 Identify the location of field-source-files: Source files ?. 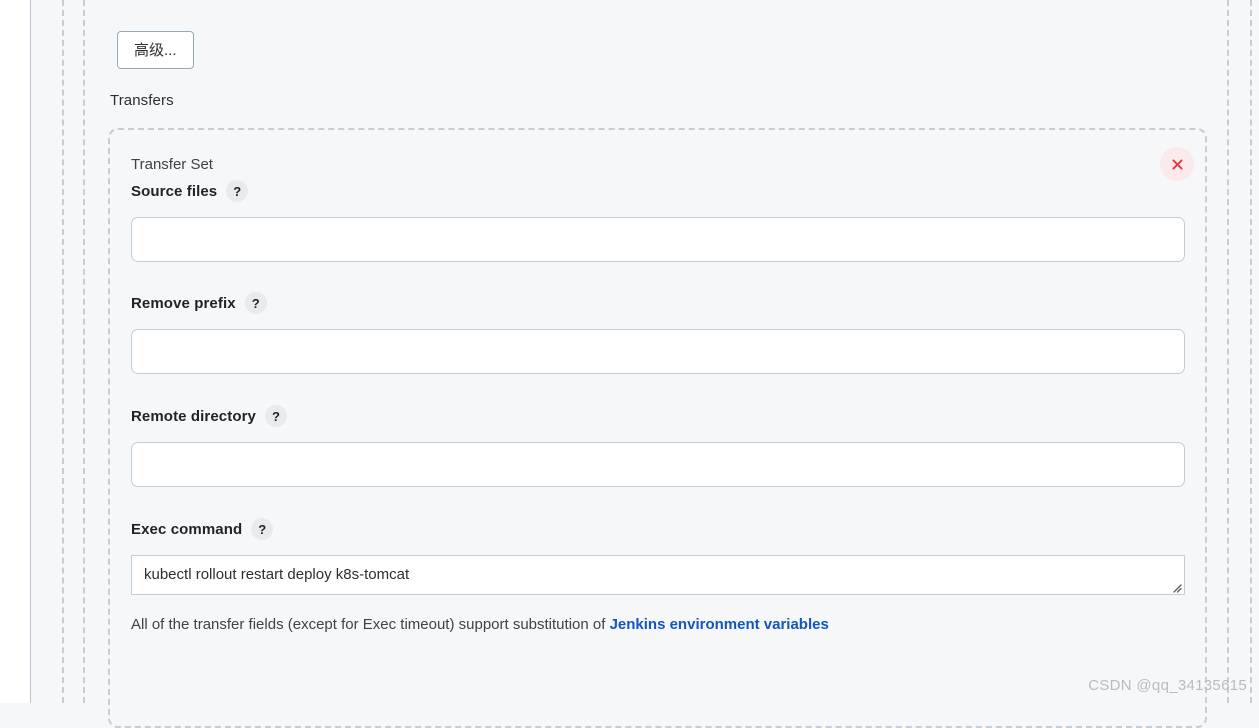
(658, 221).